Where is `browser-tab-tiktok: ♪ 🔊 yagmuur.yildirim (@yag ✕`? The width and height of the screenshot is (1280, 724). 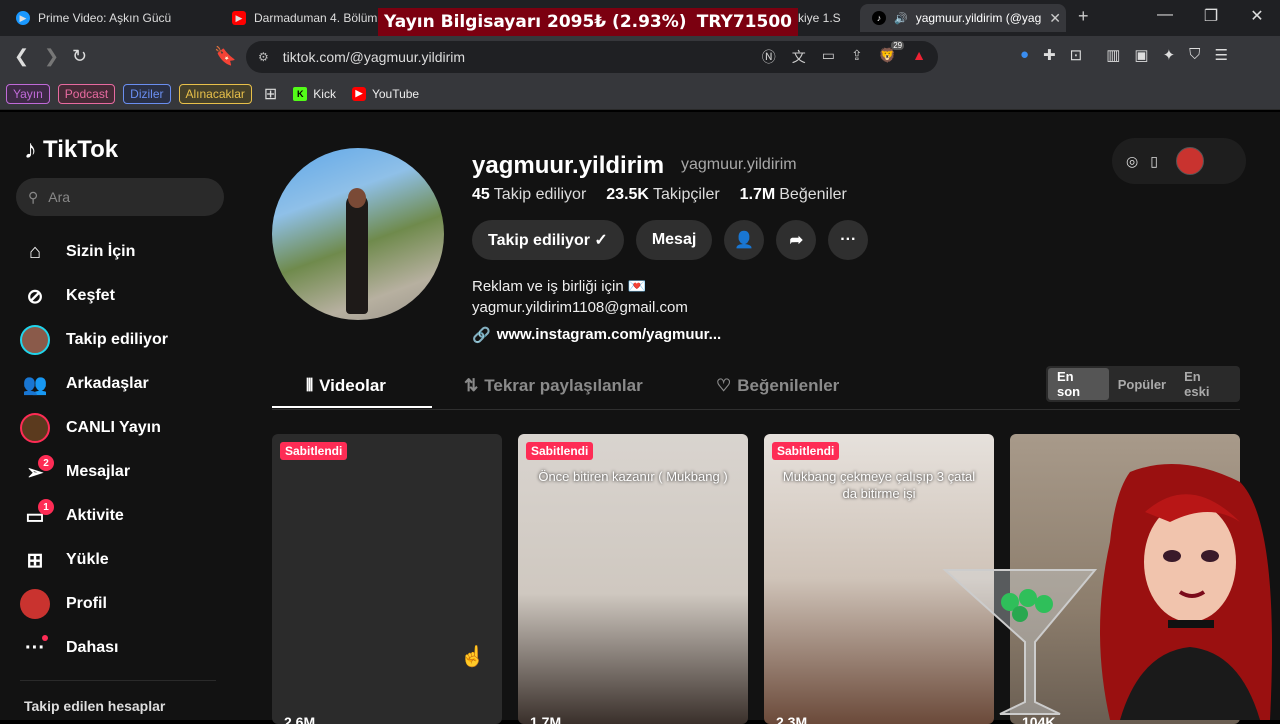 browser-tab-tiktok: ♪ 🔊 yagmuur.yildirim (@yag ✕ is located at coordinates (963, 18).